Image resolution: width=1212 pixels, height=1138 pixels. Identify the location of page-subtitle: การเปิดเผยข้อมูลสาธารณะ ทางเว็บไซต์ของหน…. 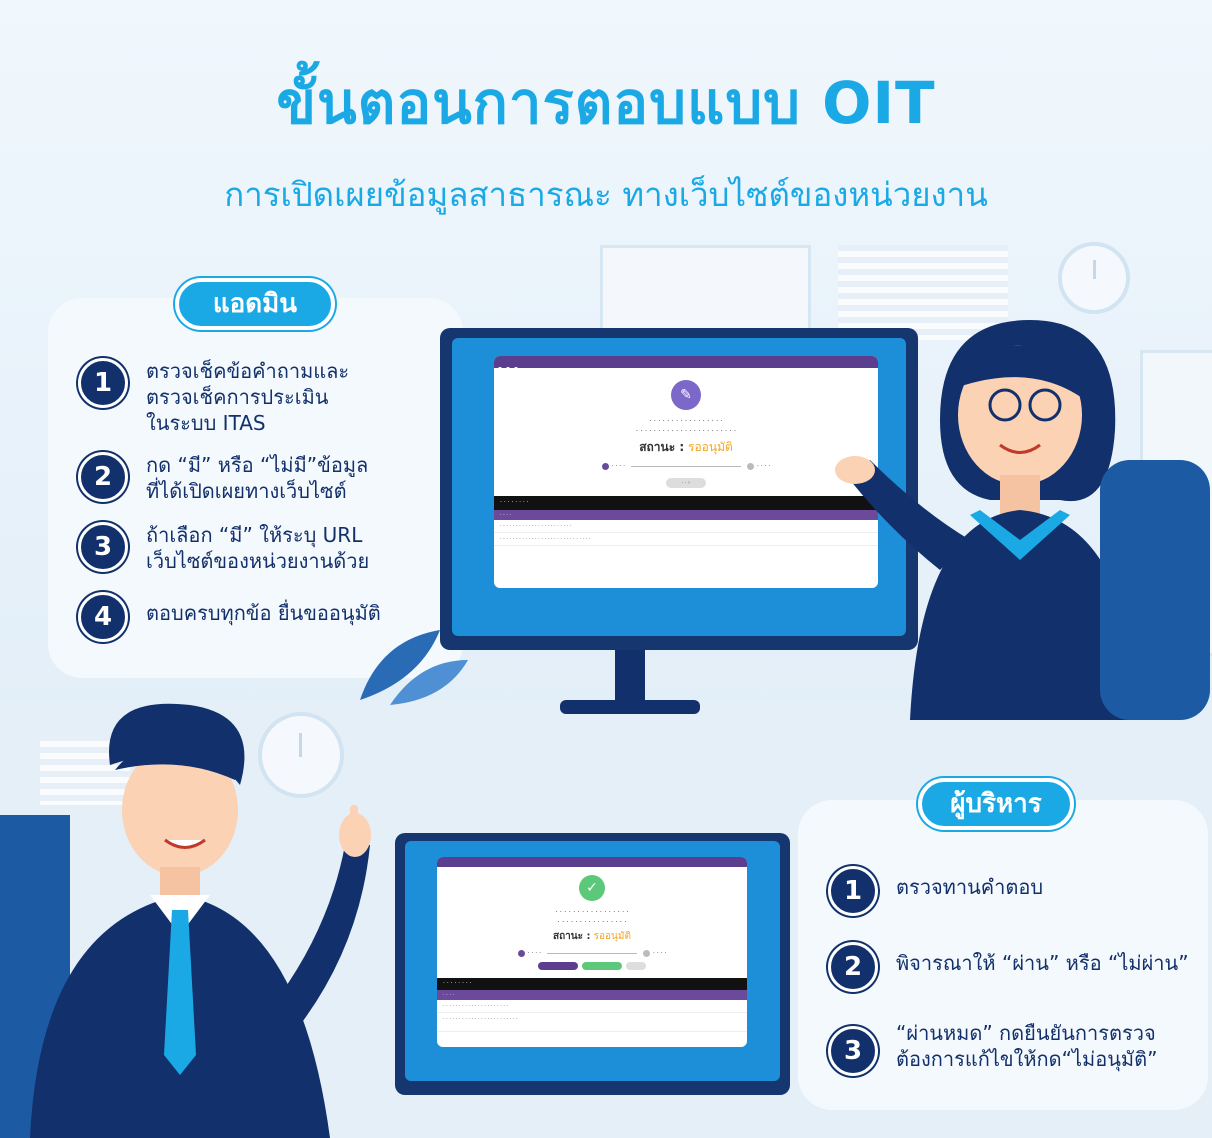
(606, 194).